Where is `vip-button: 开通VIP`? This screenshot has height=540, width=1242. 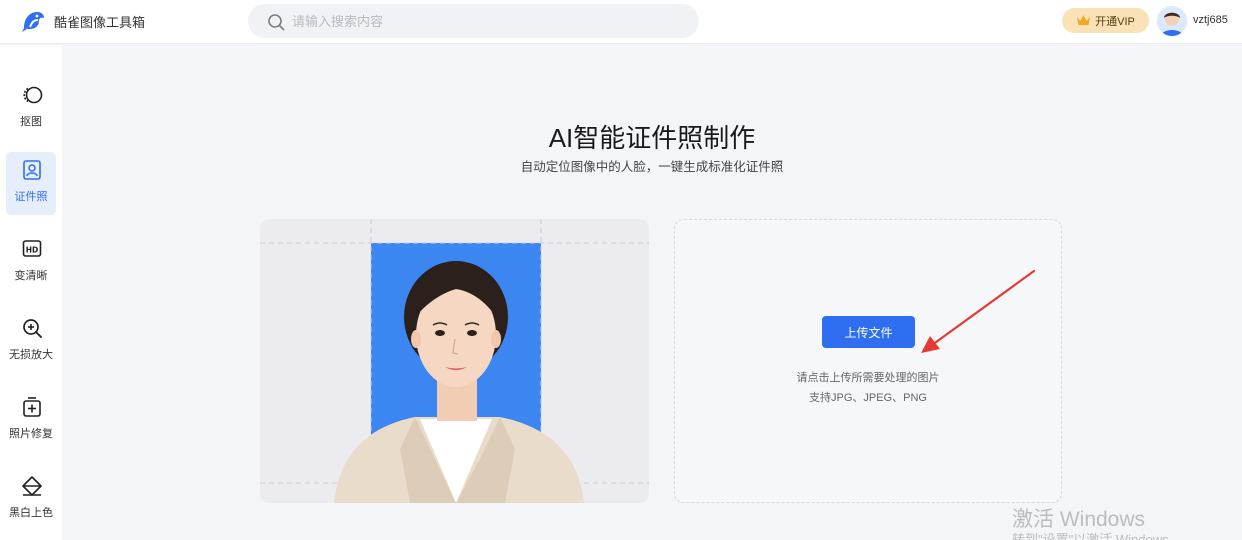 vip-button: 开通VIP is located at coordinates (1105, 20).